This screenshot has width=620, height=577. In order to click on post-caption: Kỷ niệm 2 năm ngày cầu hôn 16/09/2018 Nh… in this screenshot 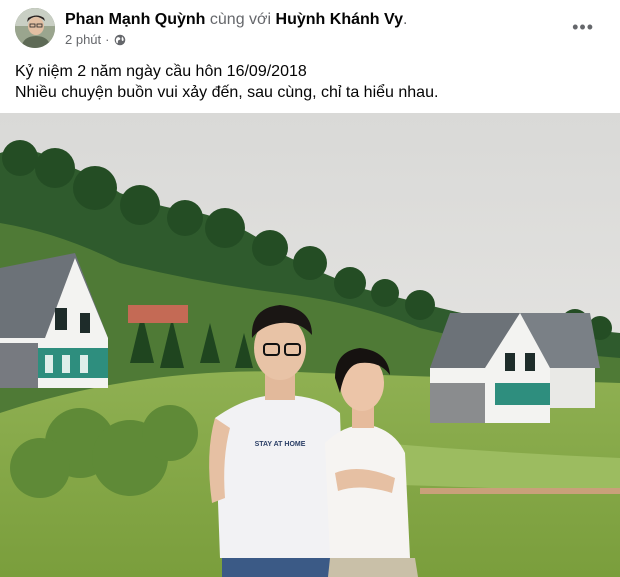, I will do `click(226, 82)`.